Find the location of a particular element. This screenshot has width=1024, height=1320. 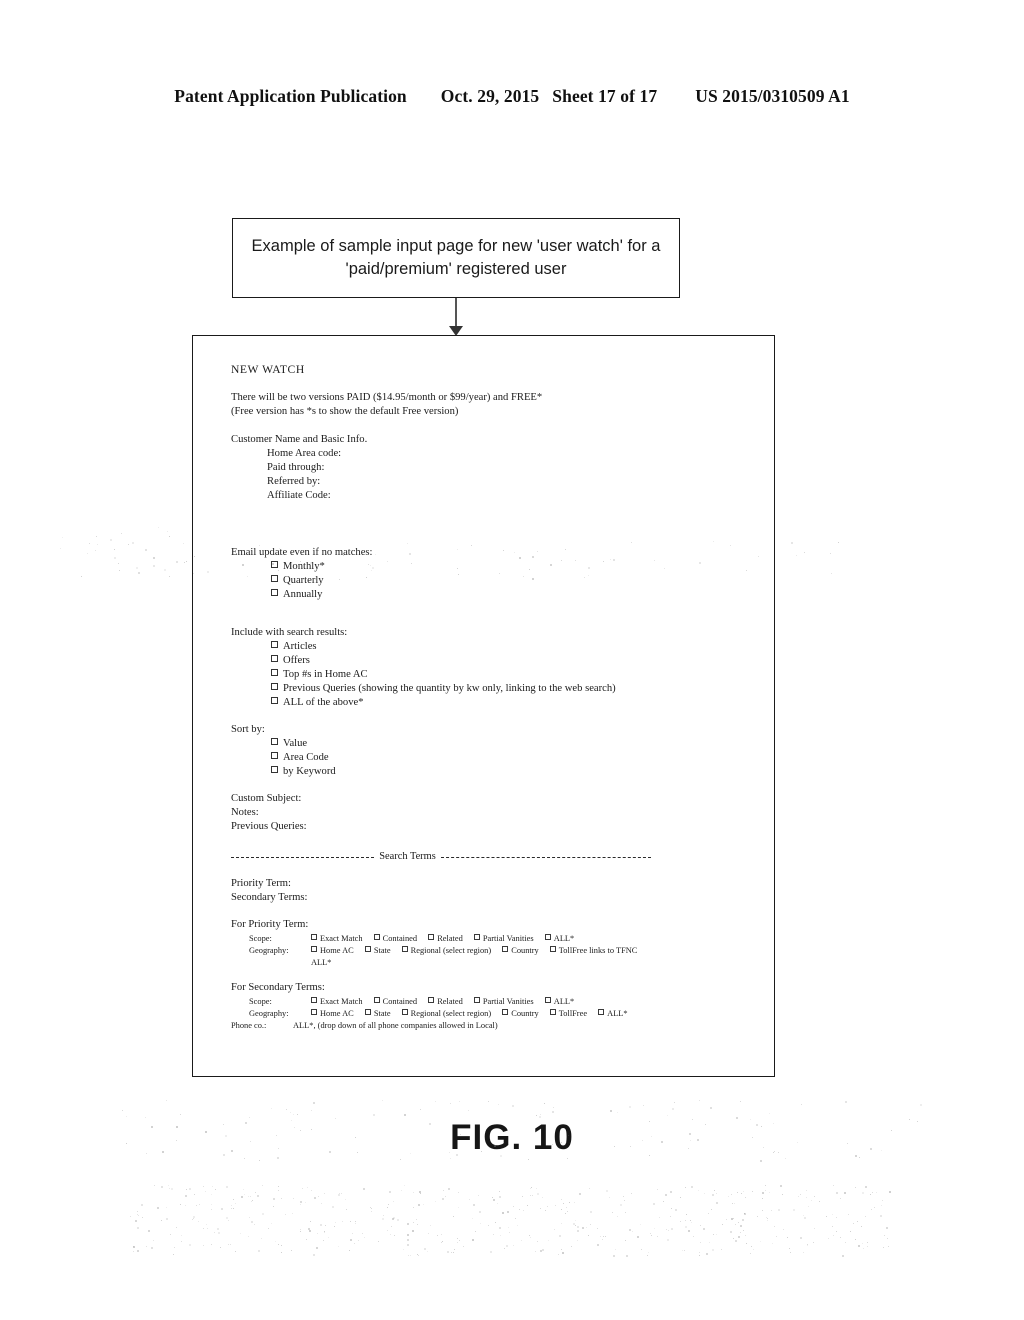

field-secondary-terms: Secondary Terms: is located at coordinates (485, 898).